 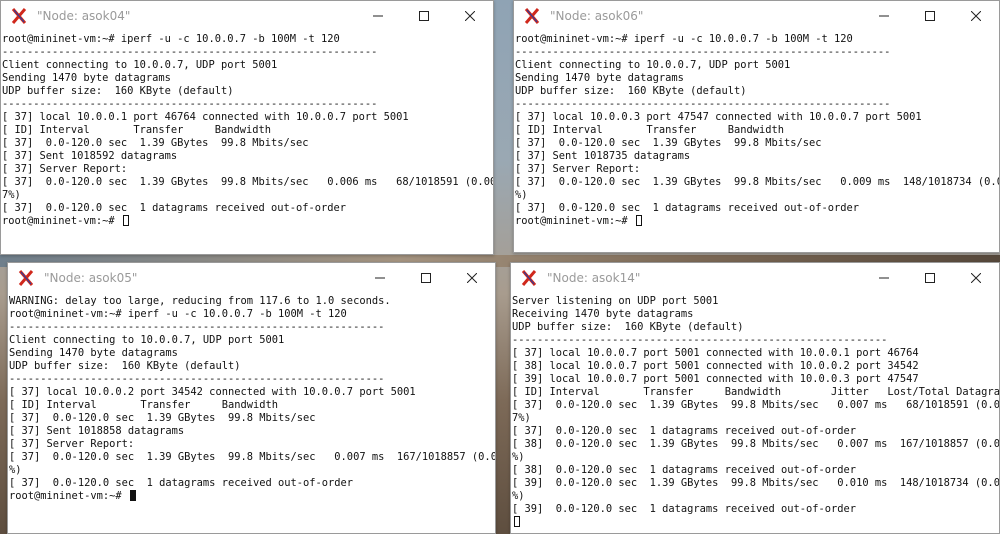 What do you see at coordinates (755, 522) in the screenshot?
I see `terminal-line` at bounding box center [755, 522].